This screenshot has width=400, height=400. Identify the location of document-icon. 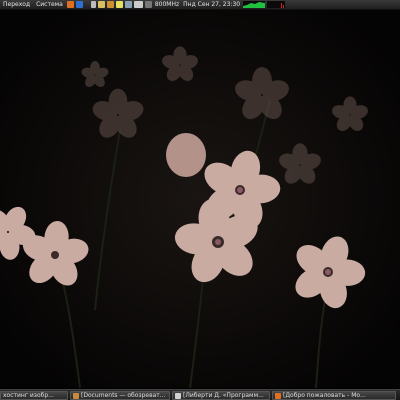
(178, 395).